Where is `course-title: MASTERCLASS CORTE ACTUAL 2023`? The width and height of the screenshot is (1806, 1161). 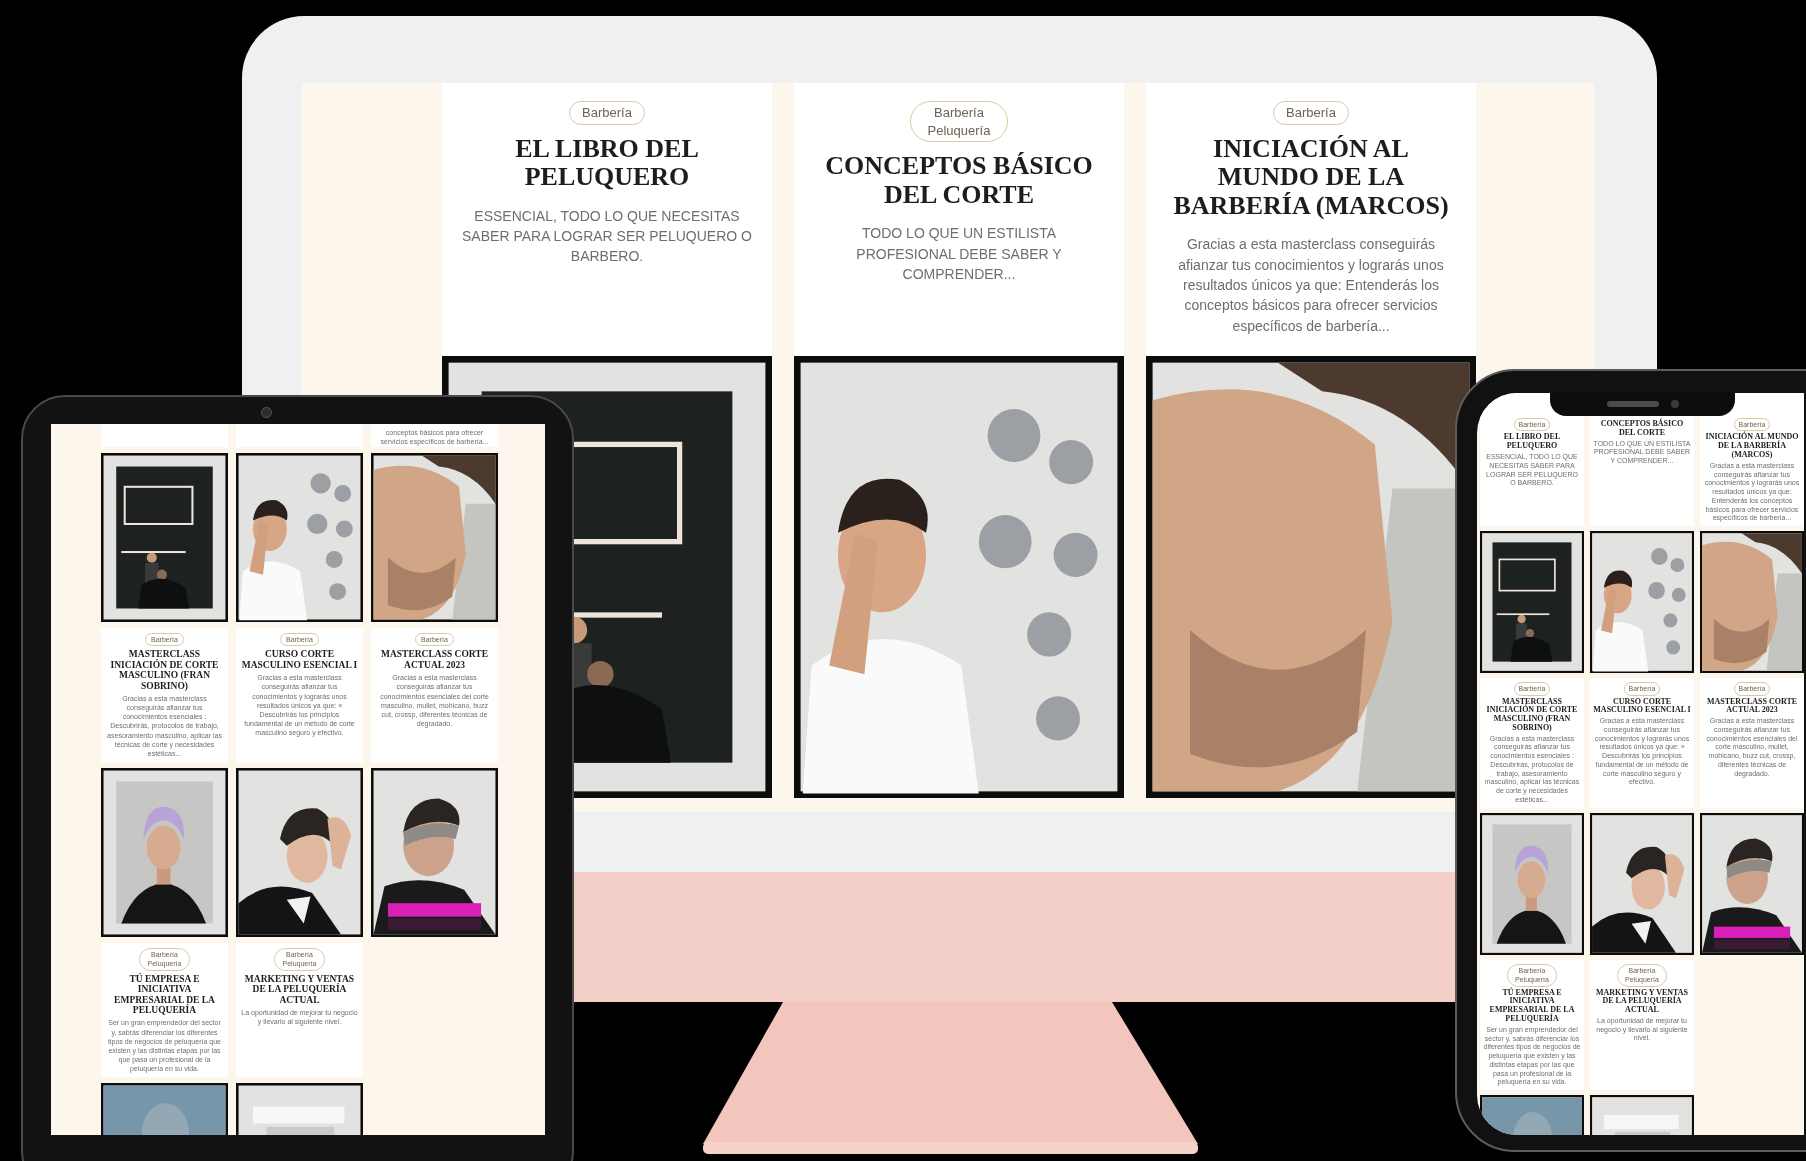
course-title: MASTERCLASS CORTE ACTUAL 2023 is located at coordinates (1752, 706).